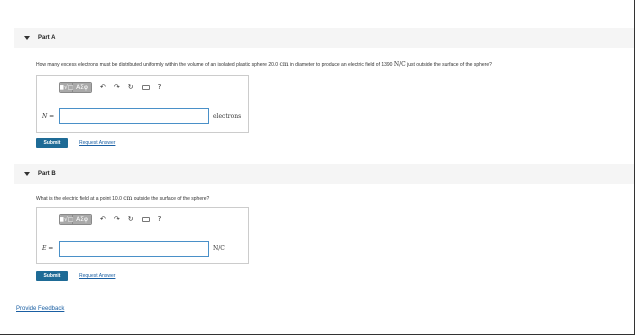  Describe the element at coordinates (324, 174) in the screenshot. I see `part-b-header: Part B` at that location.